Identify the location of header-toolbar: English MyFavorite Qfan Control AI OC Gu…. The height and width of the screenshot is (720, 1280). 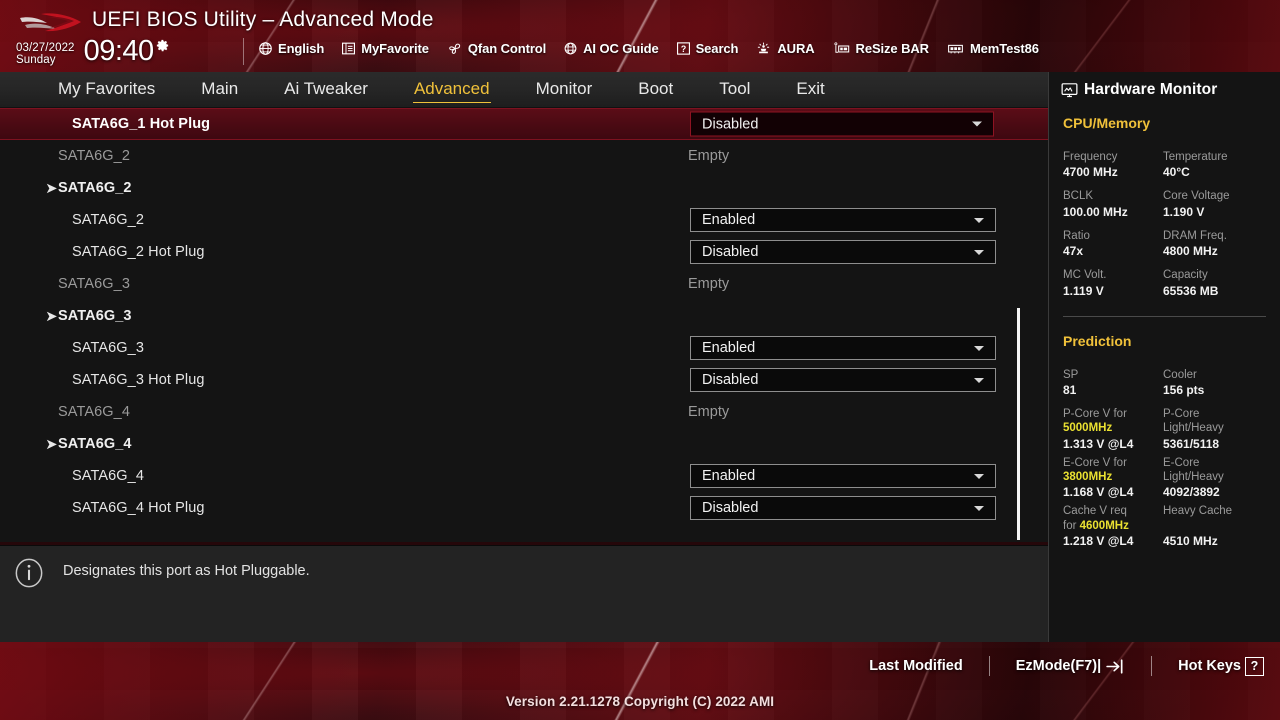
(657, 48).